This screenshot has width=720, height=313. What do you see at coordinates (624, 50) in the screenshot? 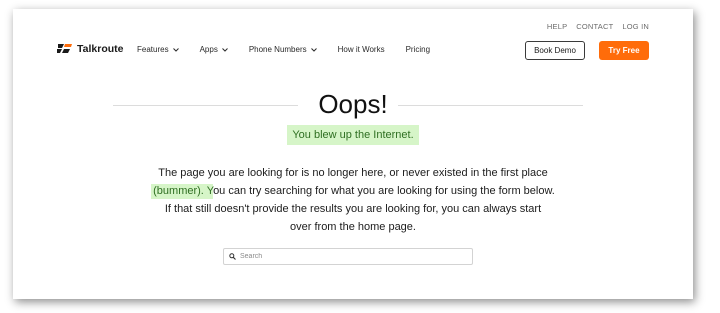
I see `try-free-button: Try Free` at bounding box center [624, 50].